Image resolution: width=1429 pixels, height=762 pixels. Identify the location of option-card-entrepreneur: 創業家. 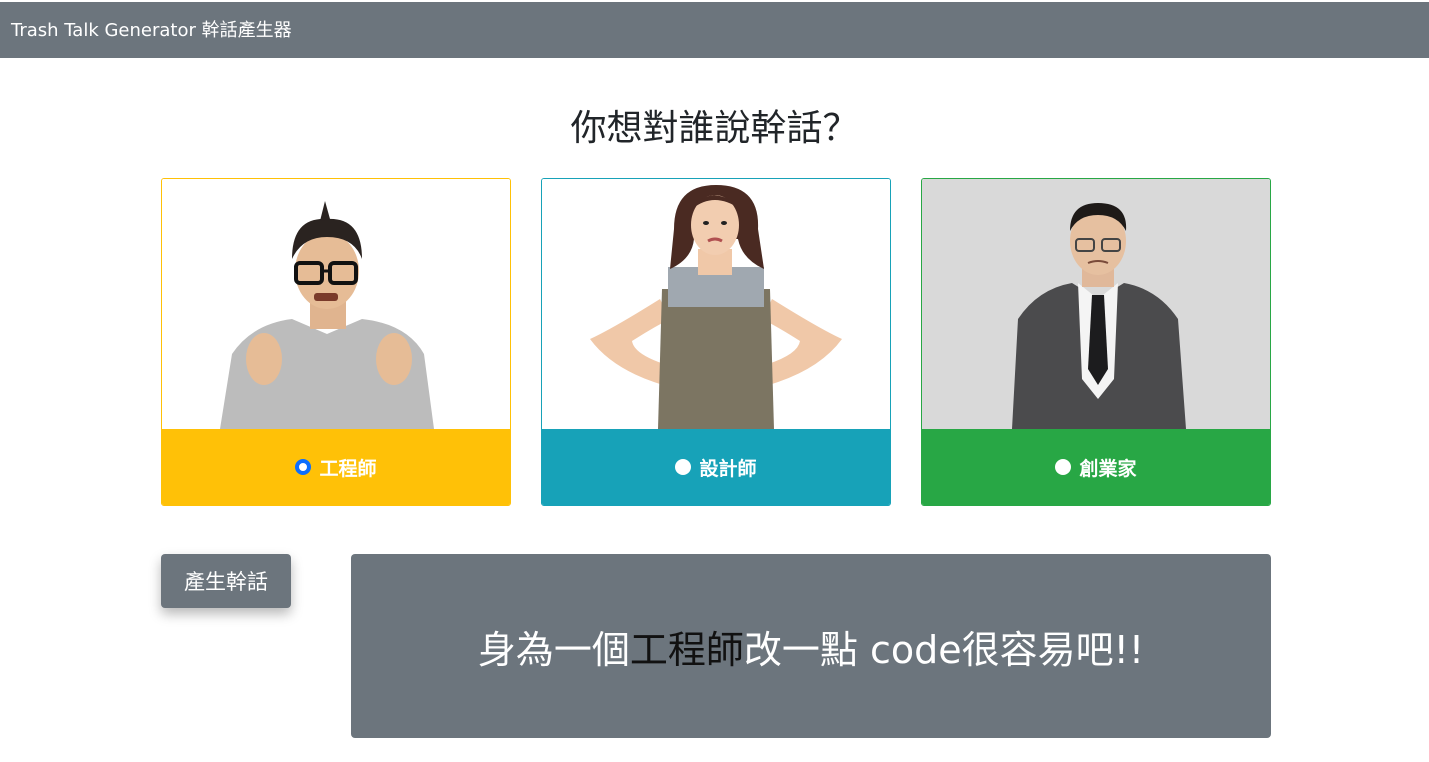
(1096, 342).